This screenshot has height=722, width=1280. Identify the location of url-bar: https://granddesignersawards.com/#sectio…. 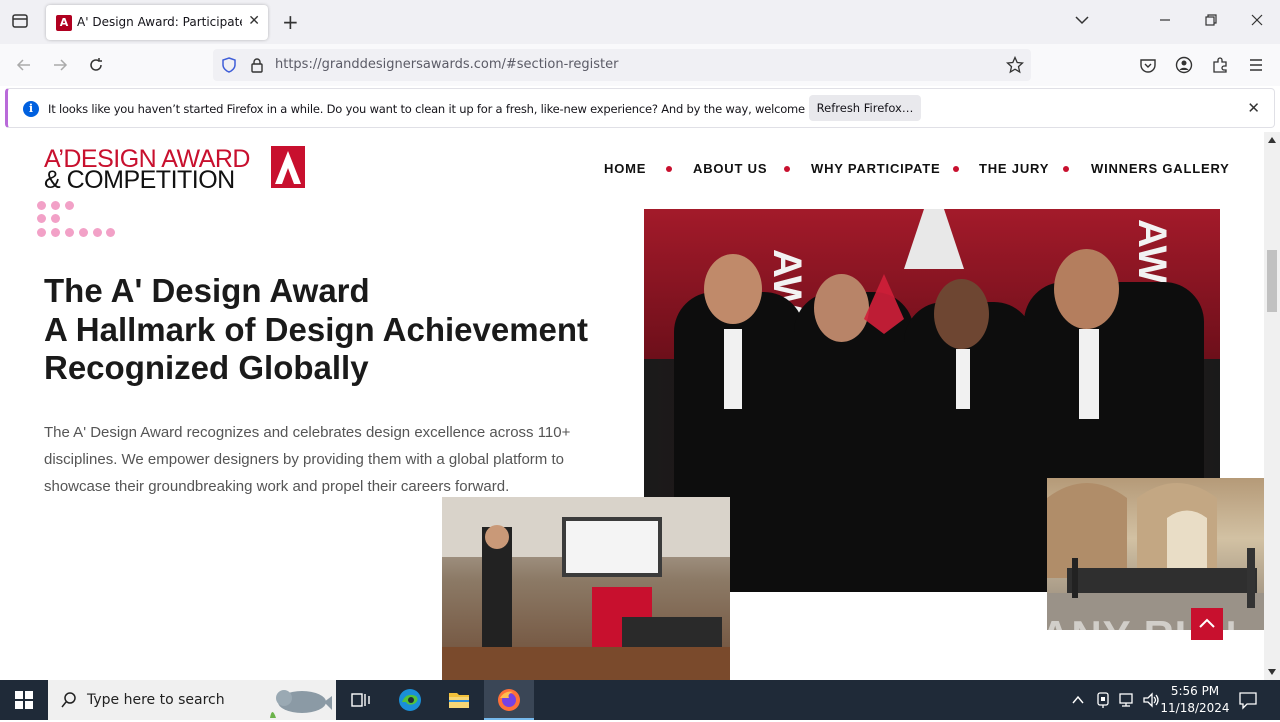
(622, 65).